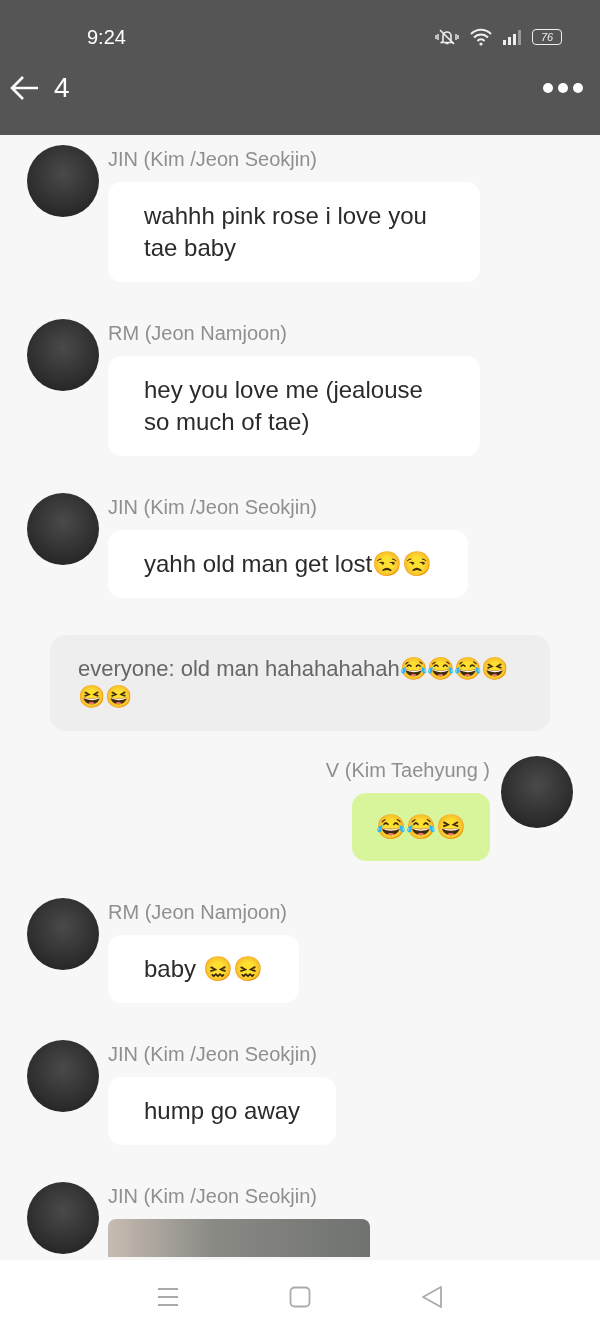  Describe the element at coordinates (421, 827) in the screenshot. I see `message-bubble: 😂😂😆` at that location.